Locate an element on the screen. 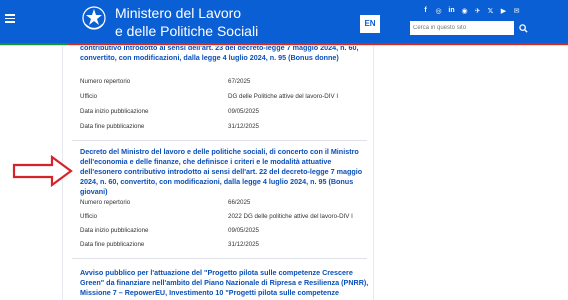 This screenshot has width=568, height=300. search-icon is located at coordinates (523, 28).